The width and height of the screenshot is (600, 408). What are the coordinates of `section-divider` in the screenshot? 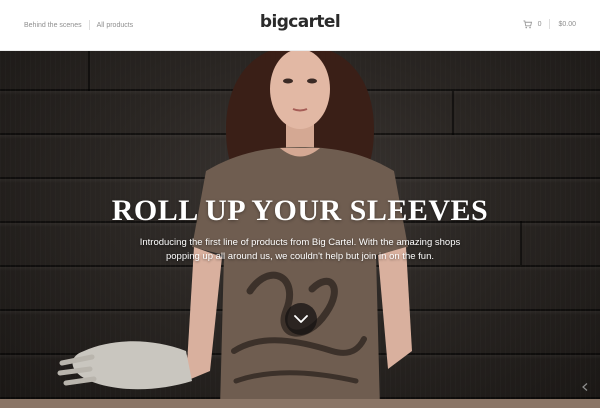 It's located at (300, 403).